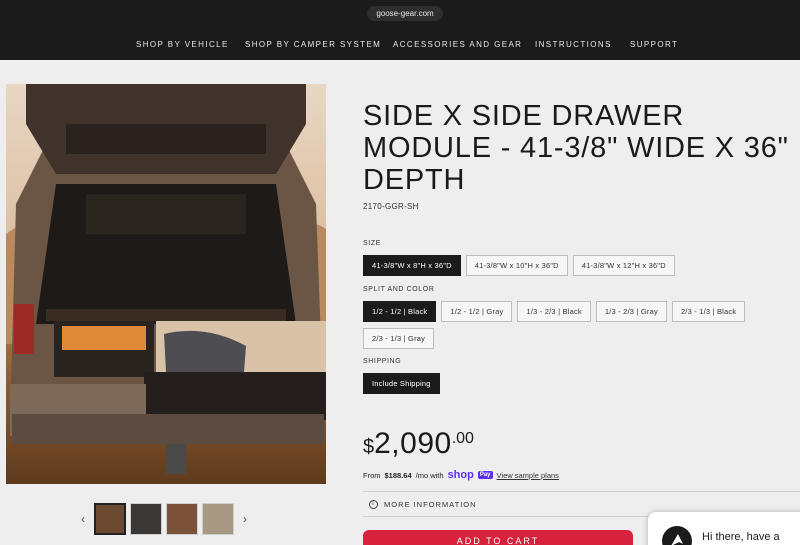  What do you see at coordinates (462, 438) in the screenshot?
I see `price-cents: .00` at bounding box center [462, 438].